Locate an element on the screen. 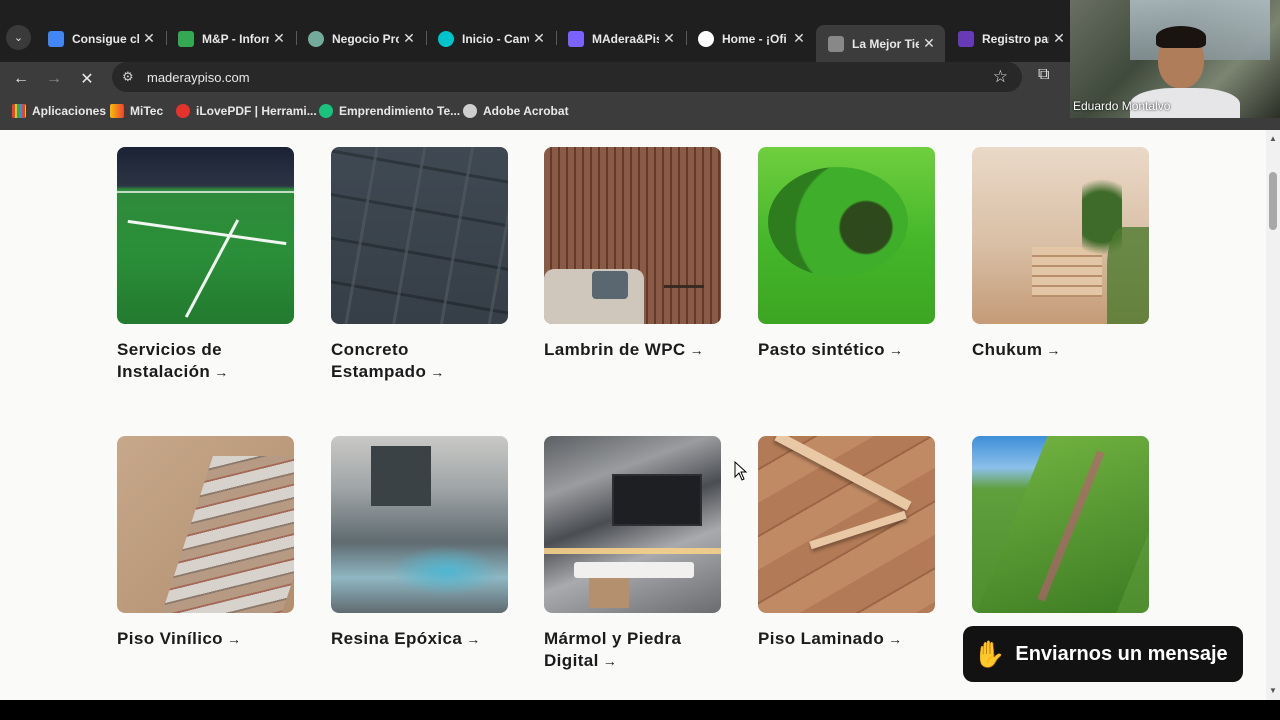 The image size is (1280, 720). tab-myp: M&P - Inforr ✕ is located at coordinates (230, 38).